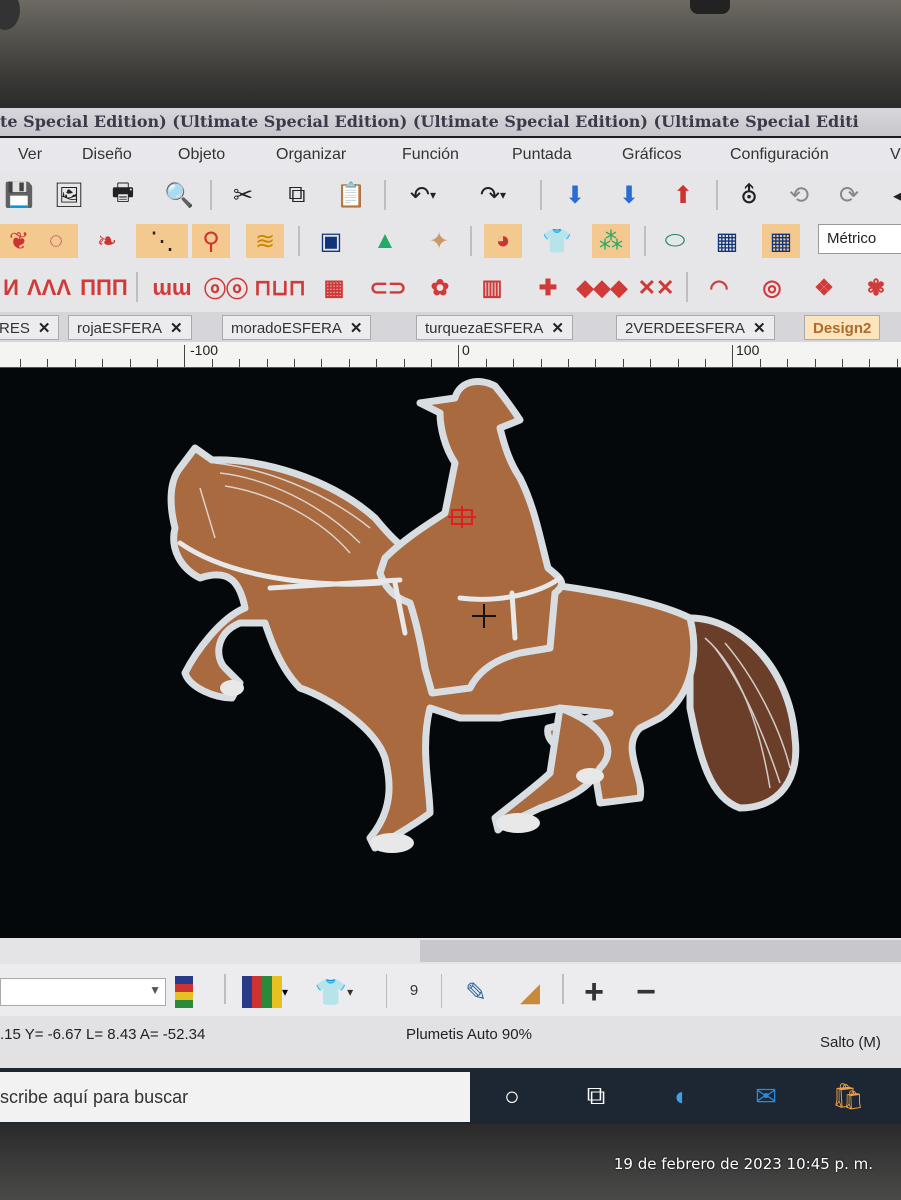  I want to click on picture-icon: ▣, so click(331, 241).